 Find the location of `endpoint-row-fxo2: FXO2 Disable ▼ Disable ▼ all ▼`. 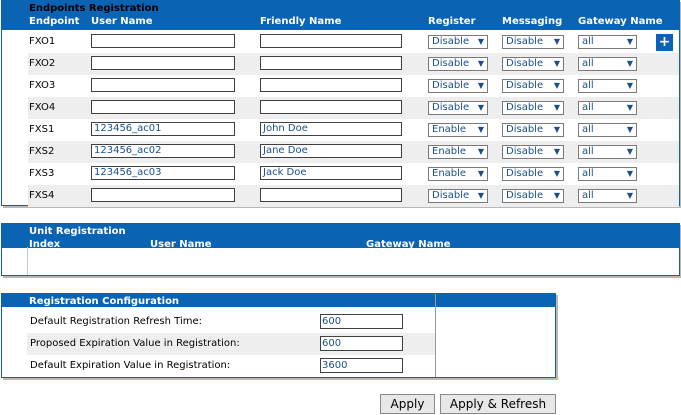

endpoint-row-fxo2: FXO2 Disable ▼ Disable ▼ all ▼ is located at coordinates (353, 64).